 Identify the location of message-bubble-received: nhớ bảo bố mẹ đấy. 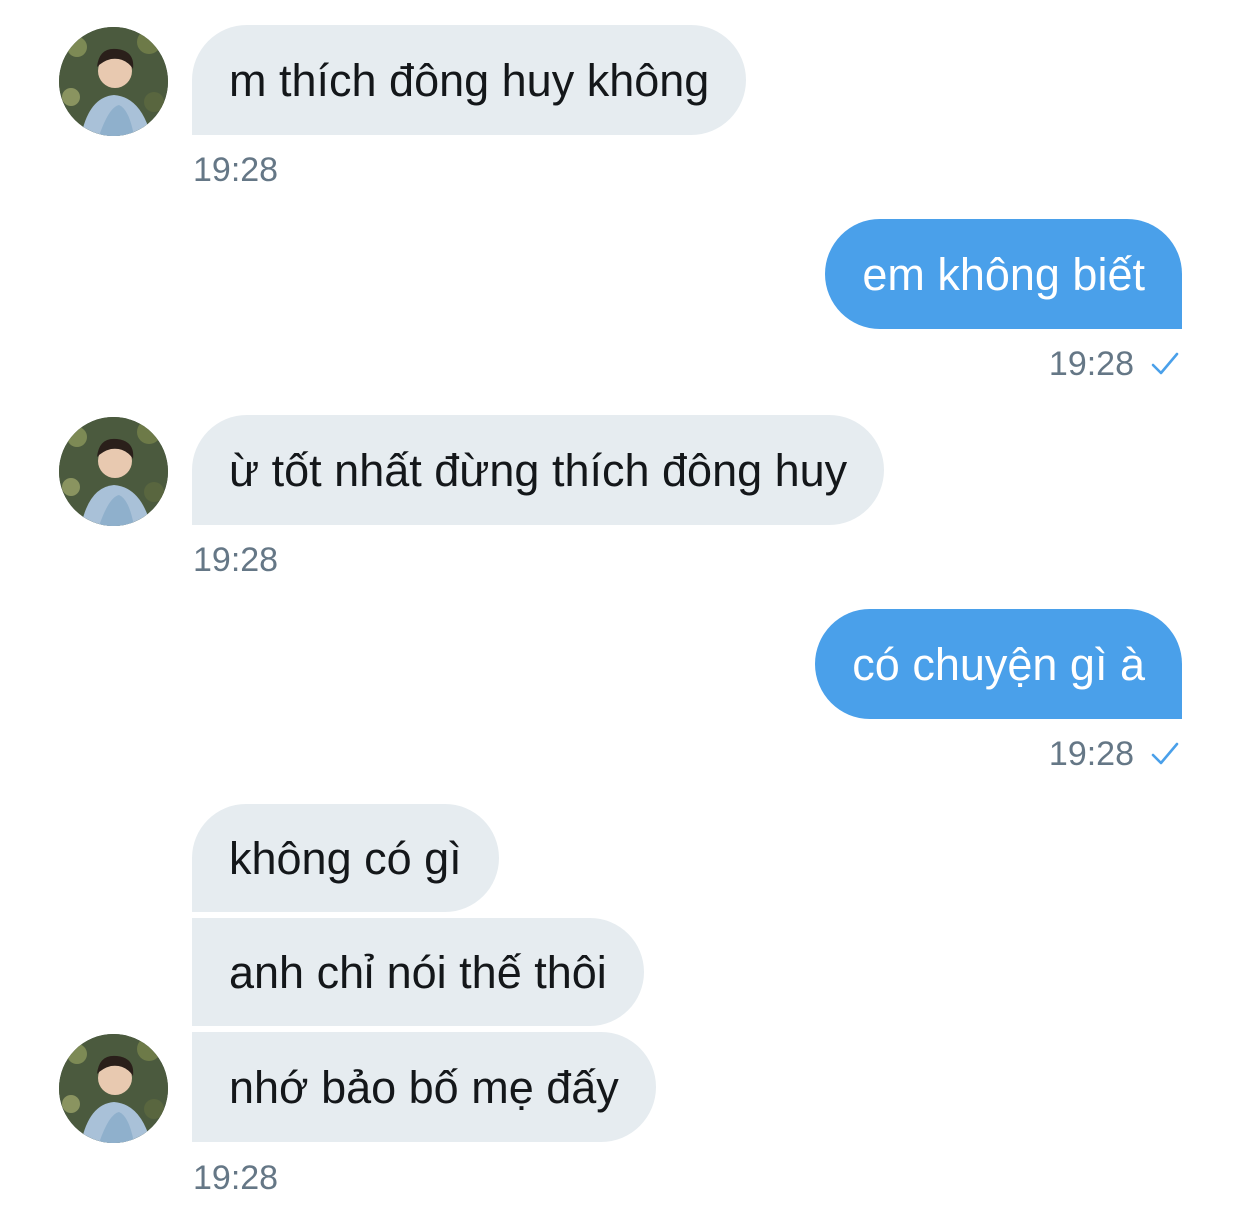
(424, 1087).